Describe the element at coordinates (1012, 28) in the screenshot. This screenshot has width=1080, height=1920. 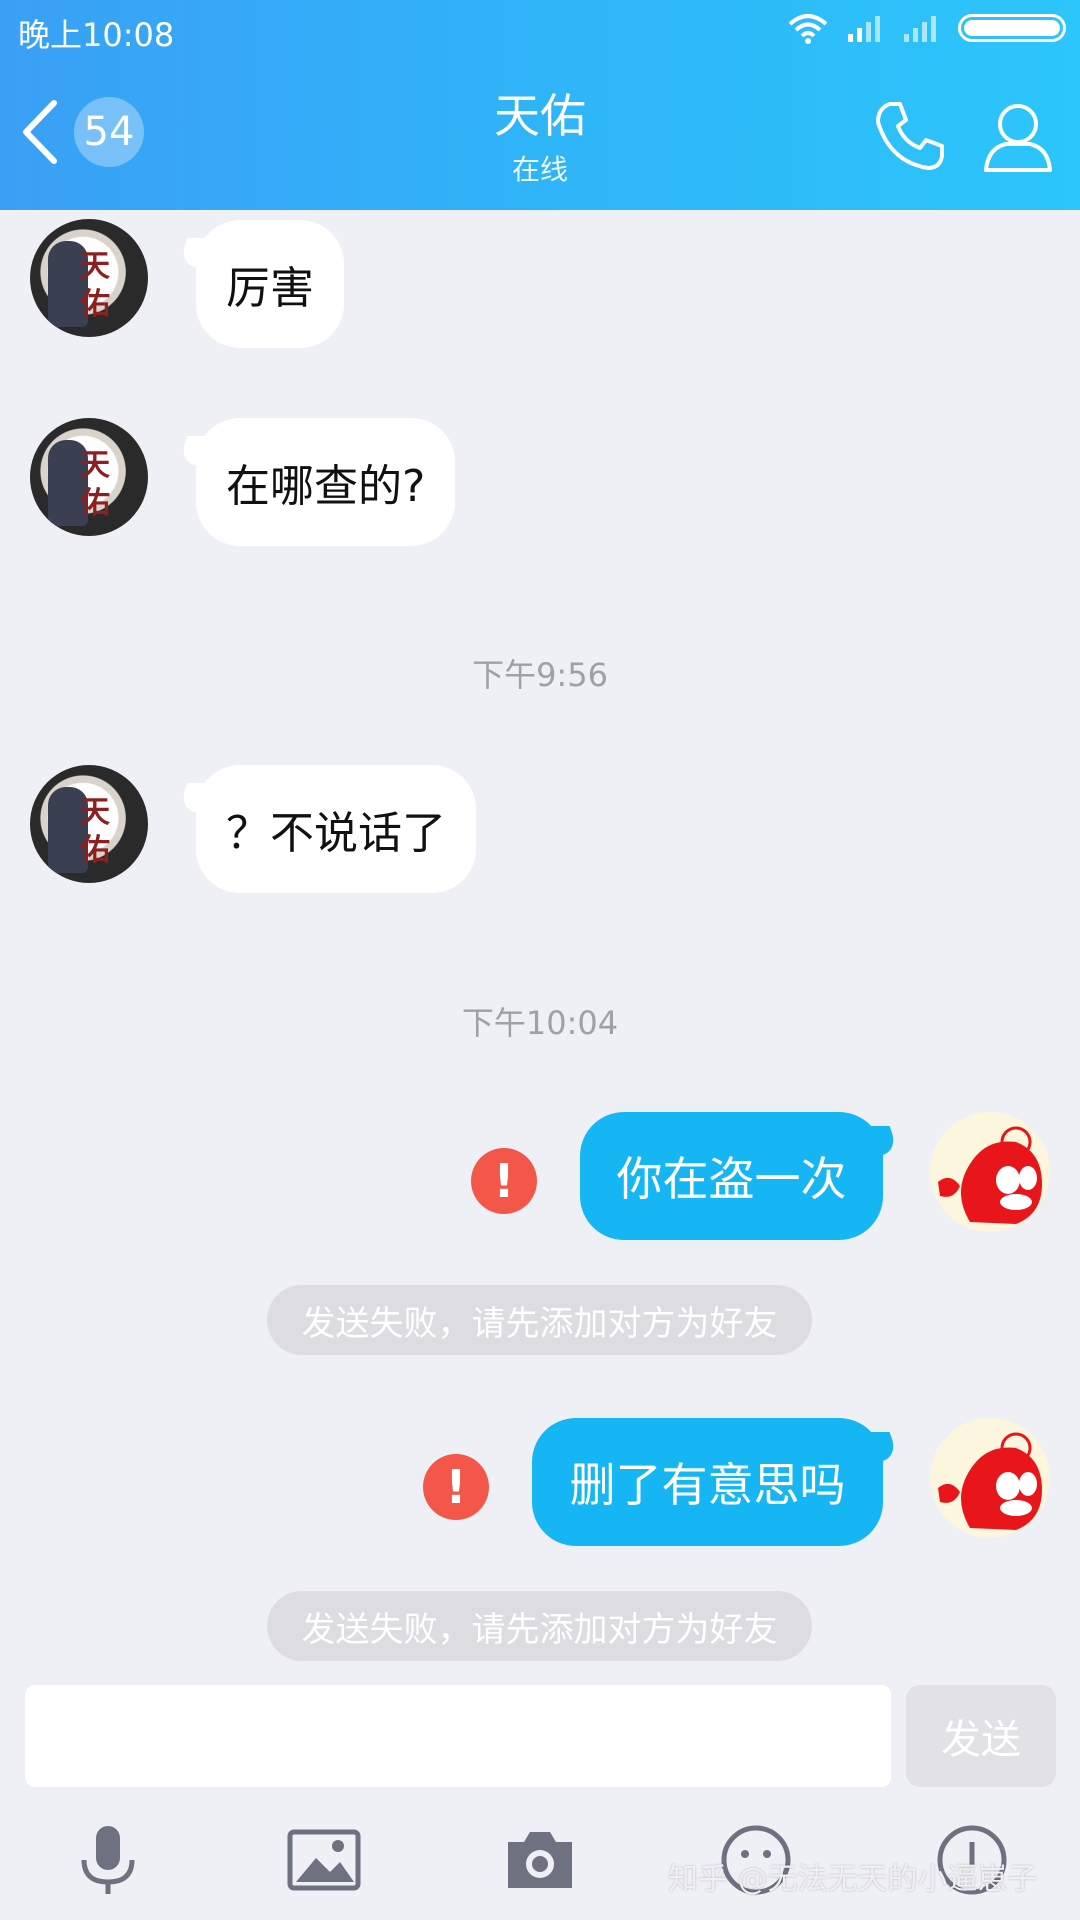
I see `battery-icon` at that location.